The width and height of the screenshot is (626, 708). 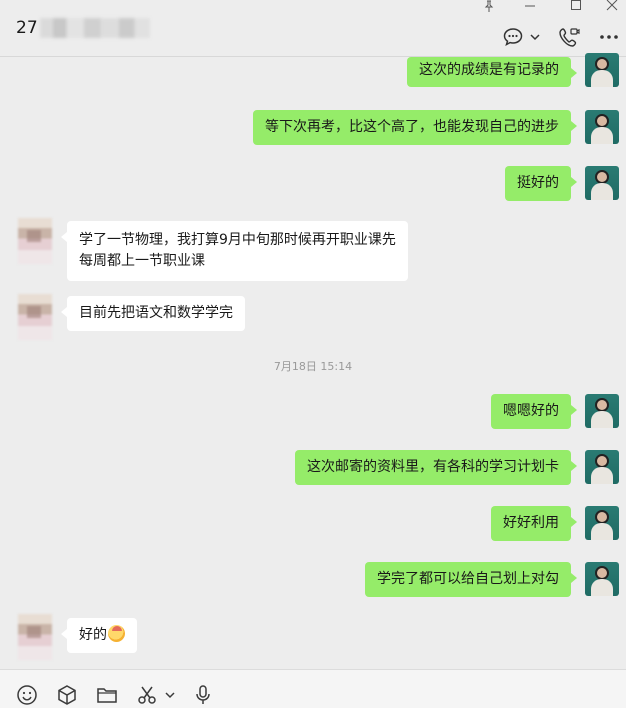 What do you see at coordinates (313, 688) in the screenshot?
I see `input-toolbar` at bounding box center [313, 688].